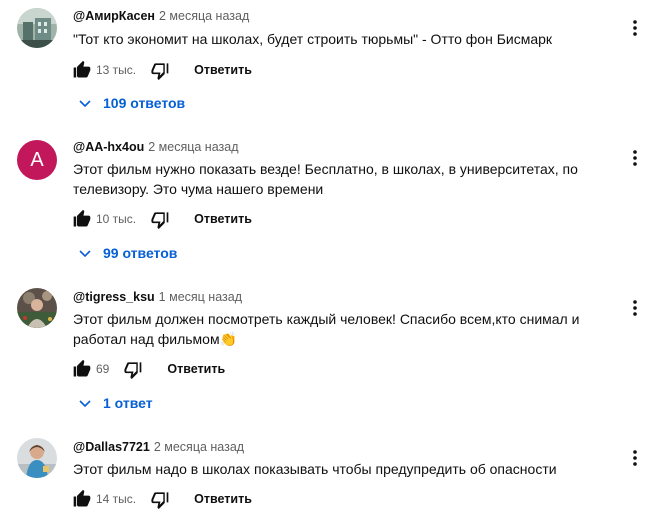 This screenshot has height=513, width=647. I want to click on view-replies-button: 99 ответов, so click(127, 253).